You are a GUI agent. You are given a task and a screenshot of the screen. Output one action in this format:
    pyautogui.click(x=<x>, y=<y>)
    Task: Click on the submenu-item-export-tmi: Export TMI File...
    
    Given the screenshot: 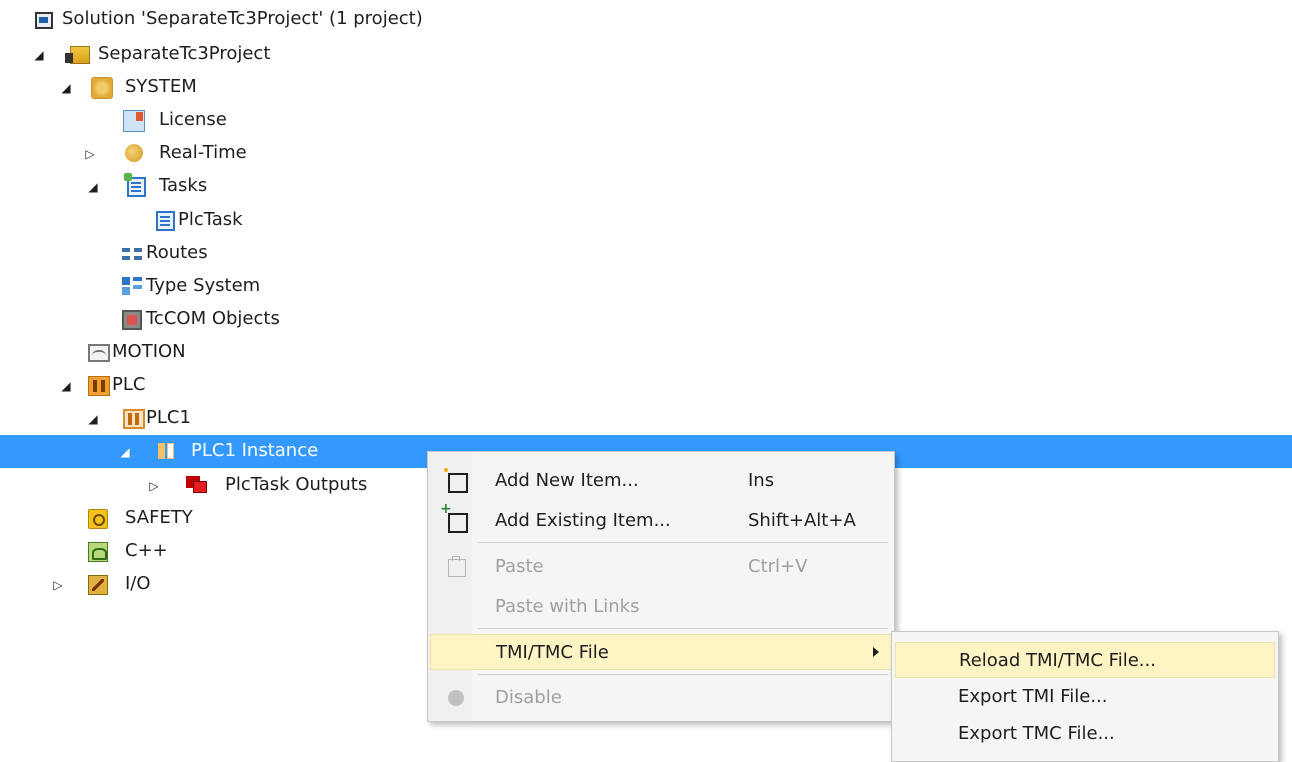 What is the action you would take?
    pyautogui.click(x=1085, y=697)
    